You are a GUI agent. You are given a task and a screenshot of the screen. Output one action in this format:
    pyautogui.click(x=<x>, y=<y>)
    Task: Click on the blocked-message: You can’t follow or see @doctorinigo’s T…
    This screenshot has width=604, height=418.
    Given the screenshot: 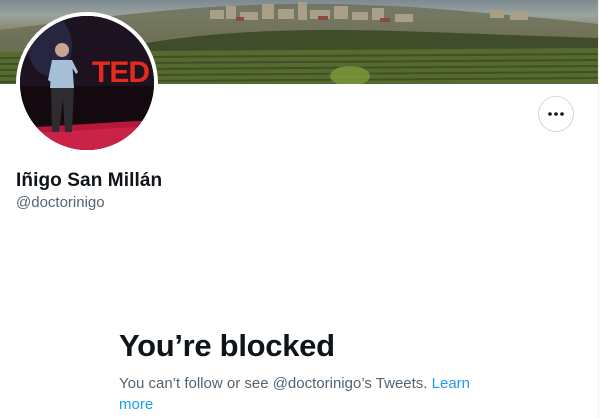 What is the action you would take?
    pyautogui.click(x=273, y=383)
    